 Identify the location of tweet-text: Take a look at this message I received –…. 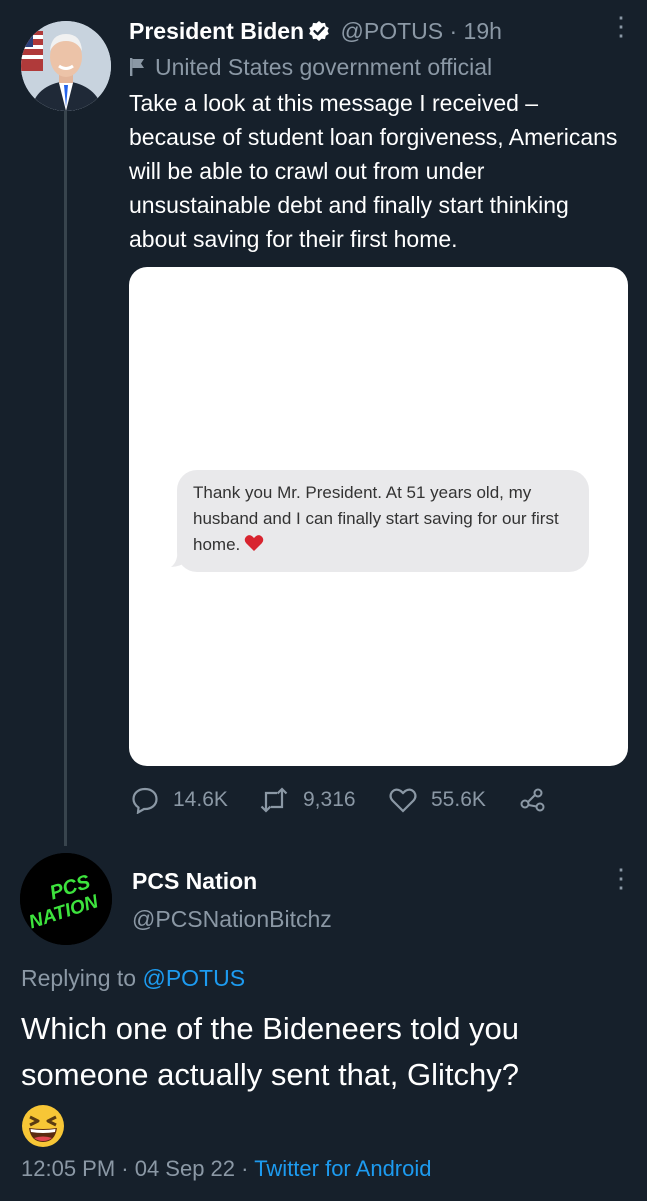
(373, 171).